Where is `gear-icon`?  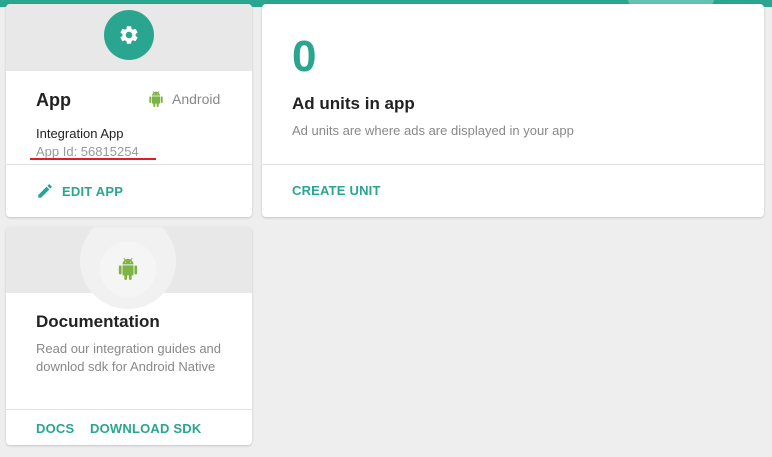 gear-icon is located at coordinates (129, 35).